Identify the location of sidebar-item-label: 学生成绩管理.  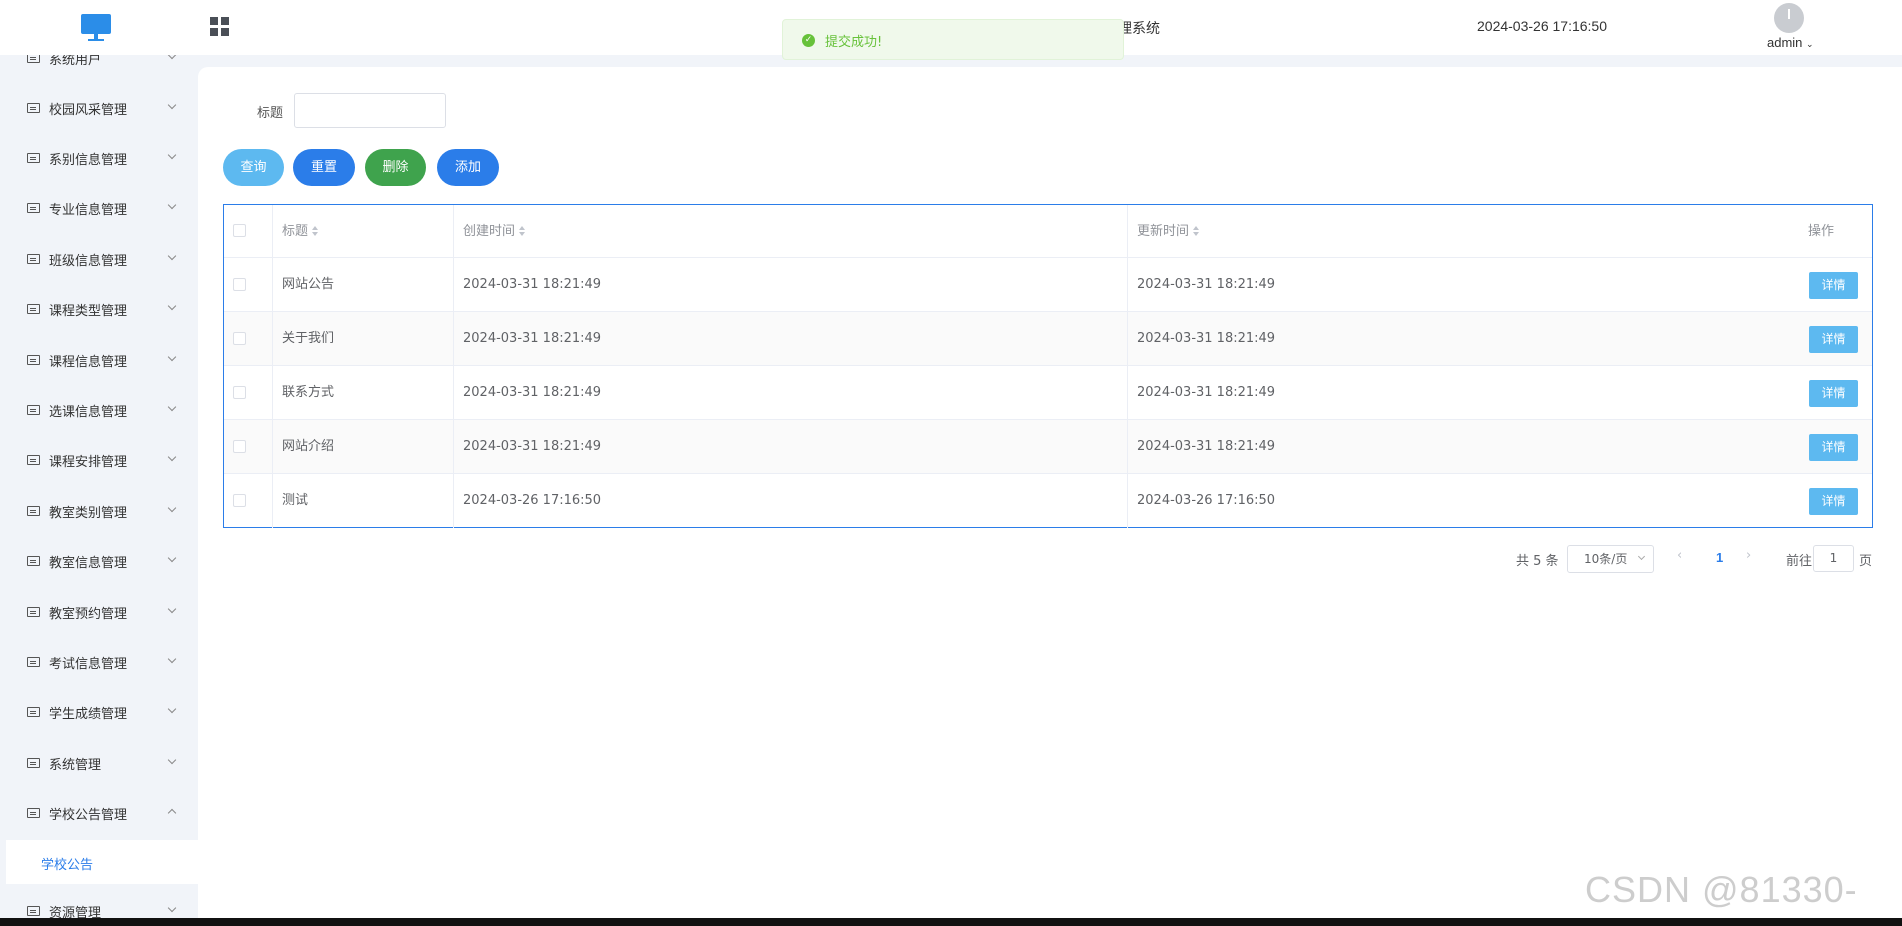
(88, 714).